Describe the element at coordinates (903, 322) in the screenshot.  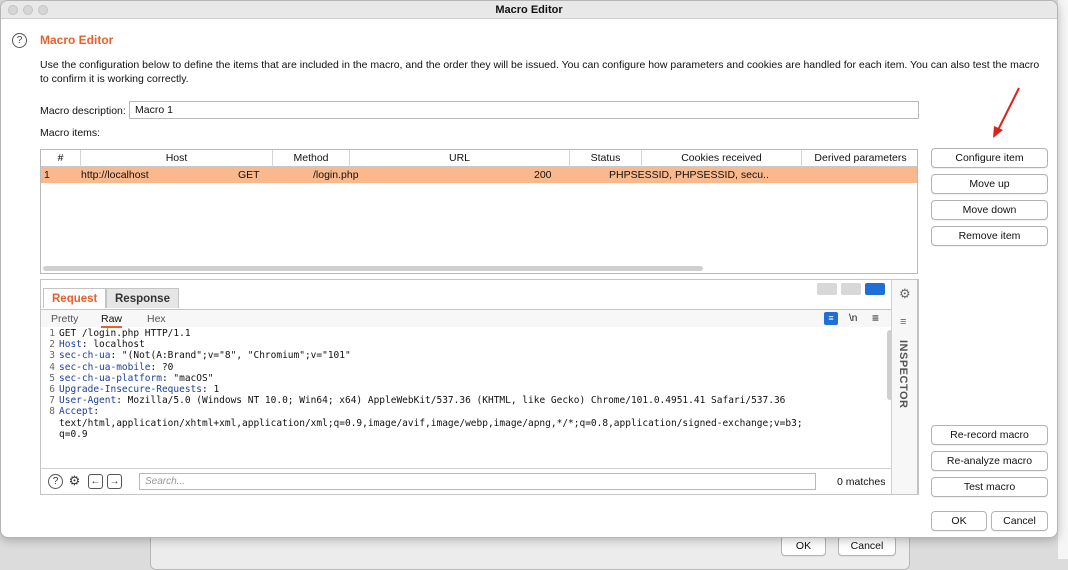
I see `inspector-filter-icon: ≡` at that location.